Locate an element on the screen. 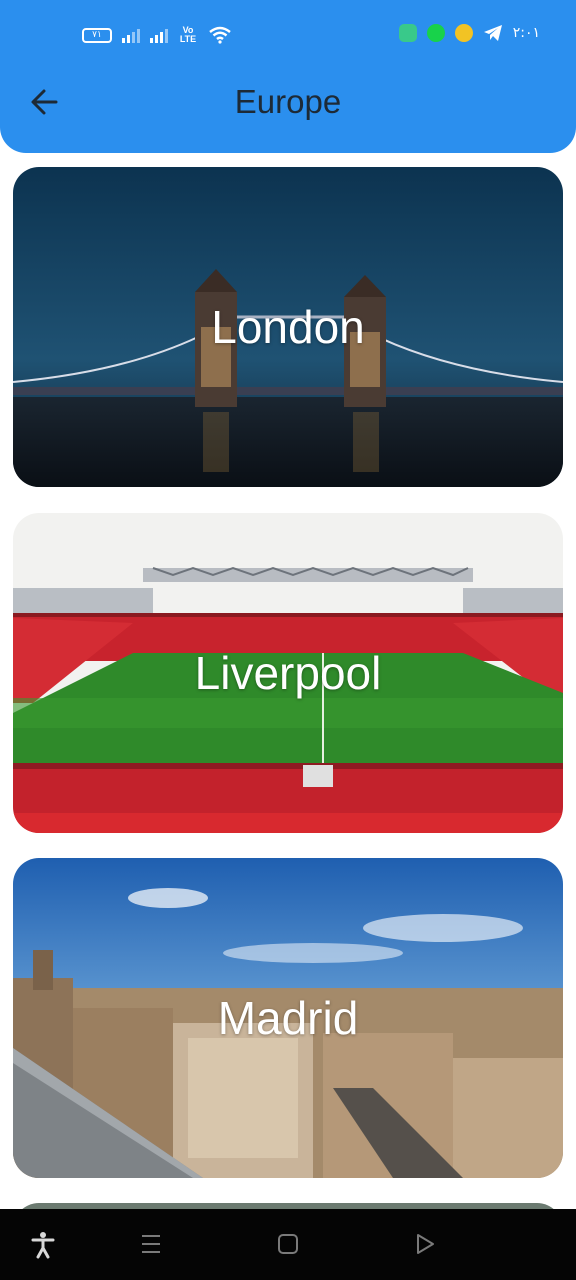 The width and height of the screenshot is (576, 1280). system-nav-bar is located at coordinates (288, 1244).